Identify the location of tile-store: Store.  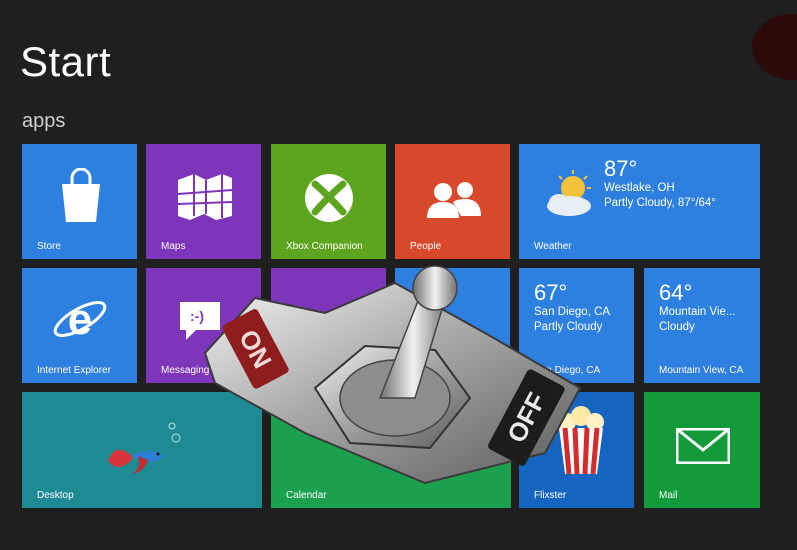
(79, 201).